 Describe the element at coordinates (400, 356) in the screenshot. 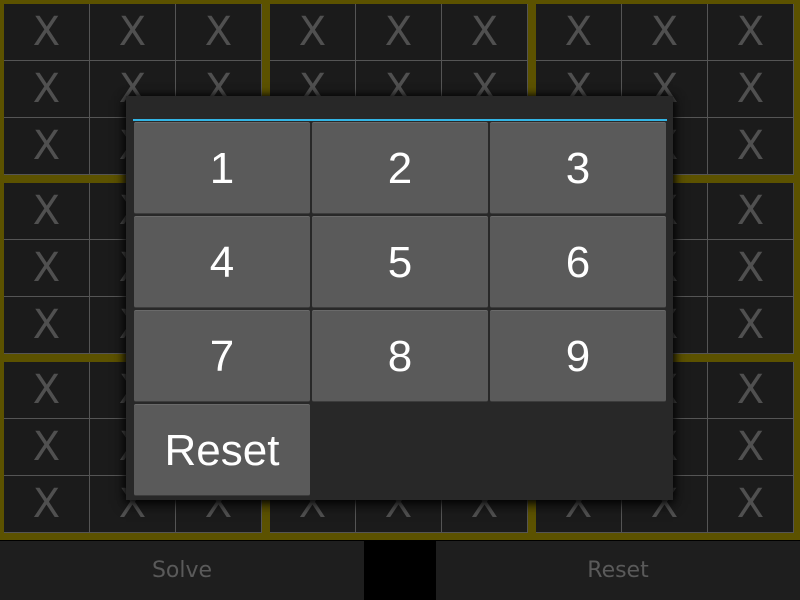

I see `number-button-8: 8` at that location.